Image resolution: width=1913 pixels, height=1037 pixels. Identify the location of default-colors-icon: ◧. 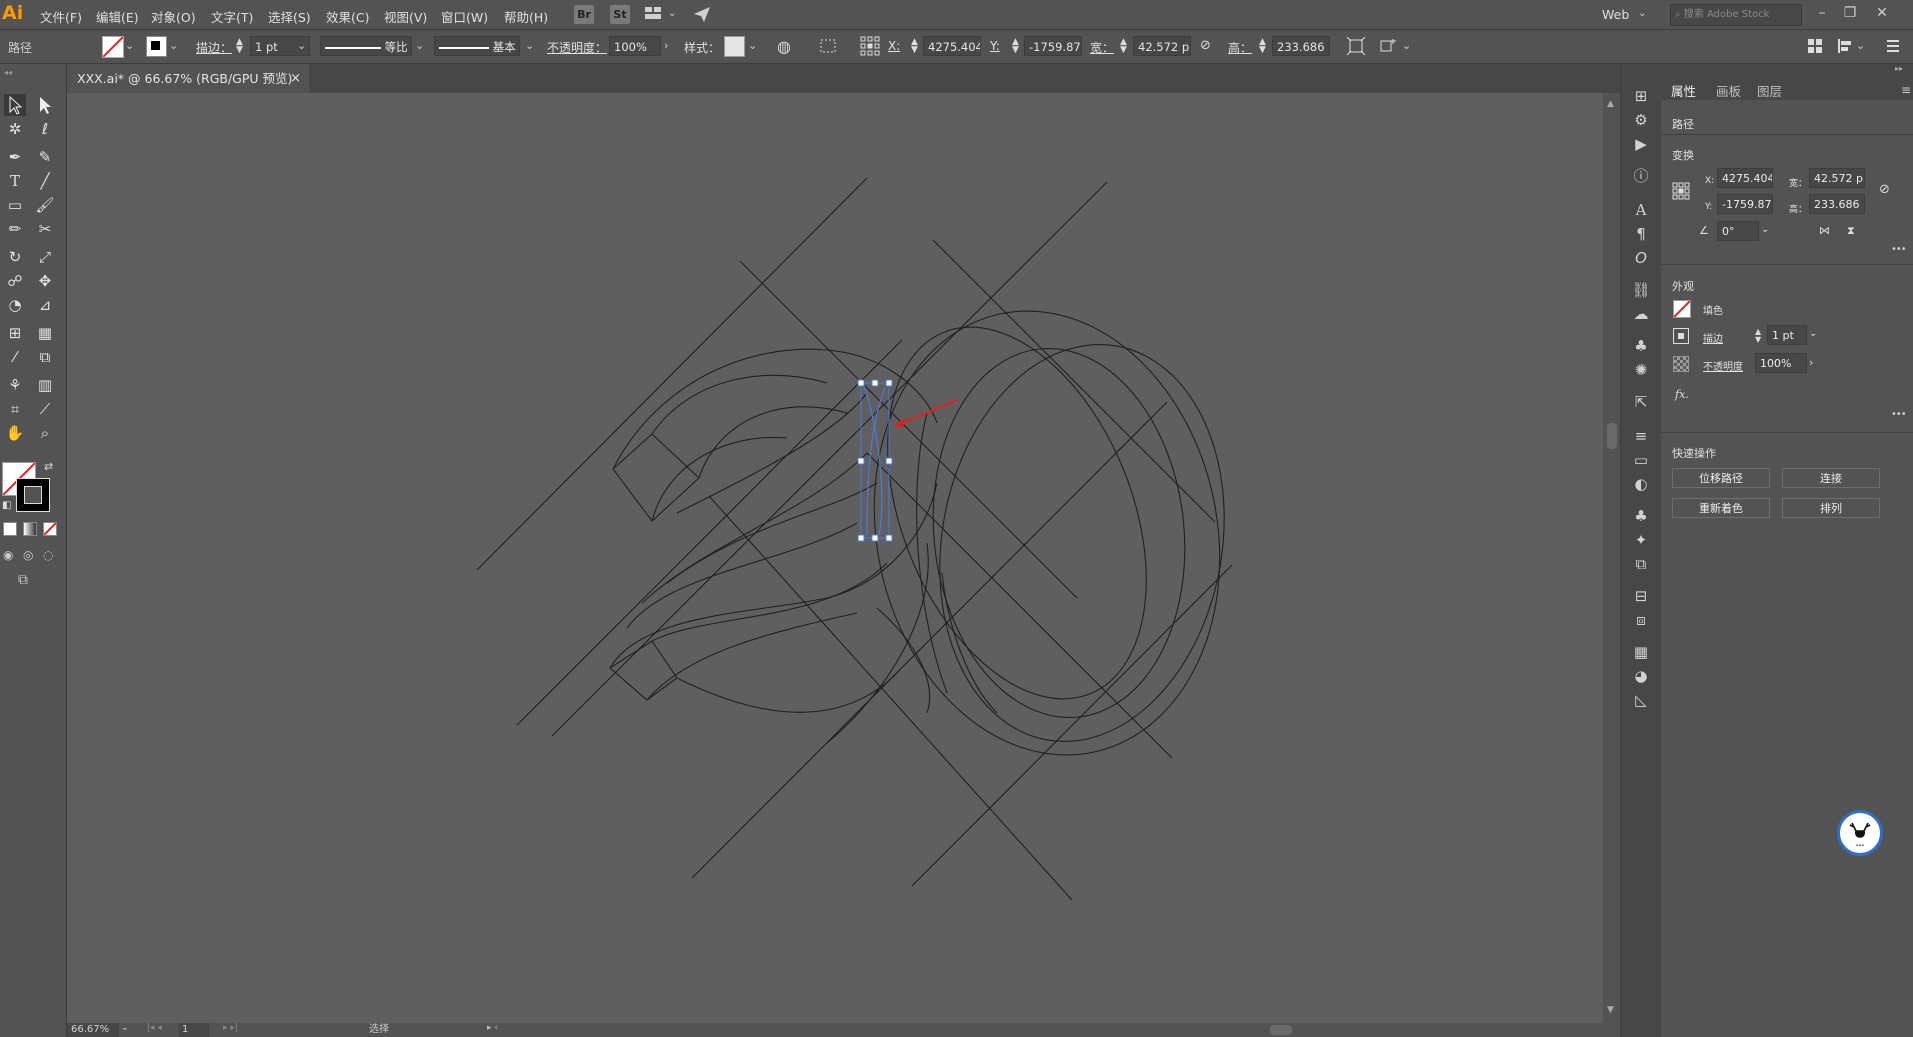
(6, 505).